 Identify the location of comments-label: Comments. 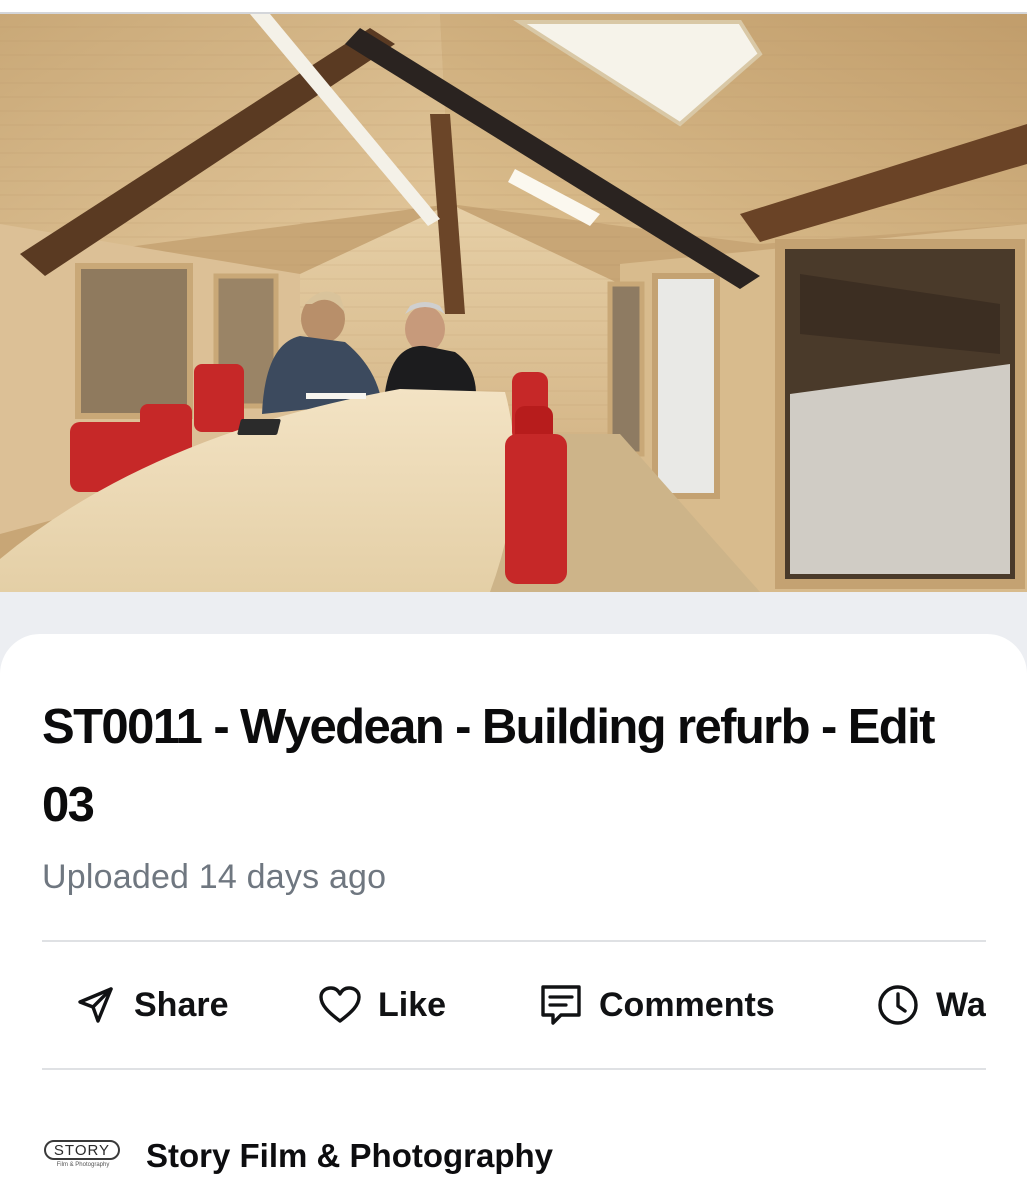
(687, 1004).